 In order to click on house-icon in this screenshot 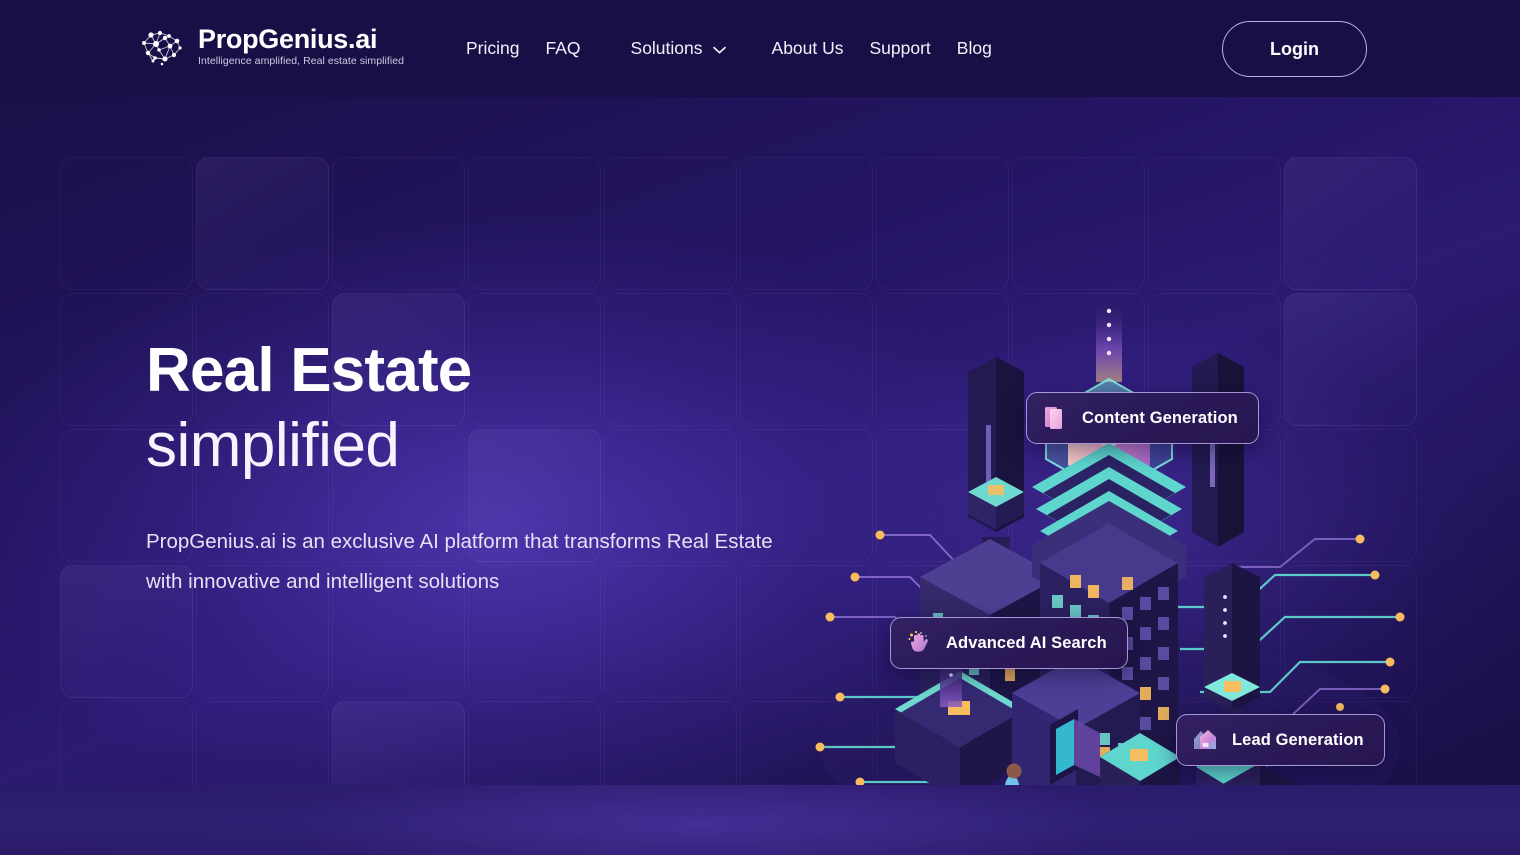, I will do `click(1205, 740)`.